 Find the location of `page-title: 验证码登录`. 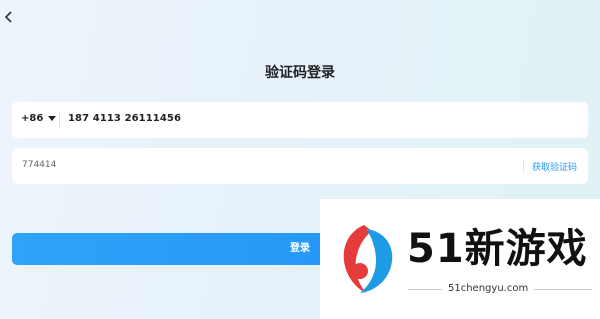

page-title: 验证码登录 is located at coordinates (300, 73).